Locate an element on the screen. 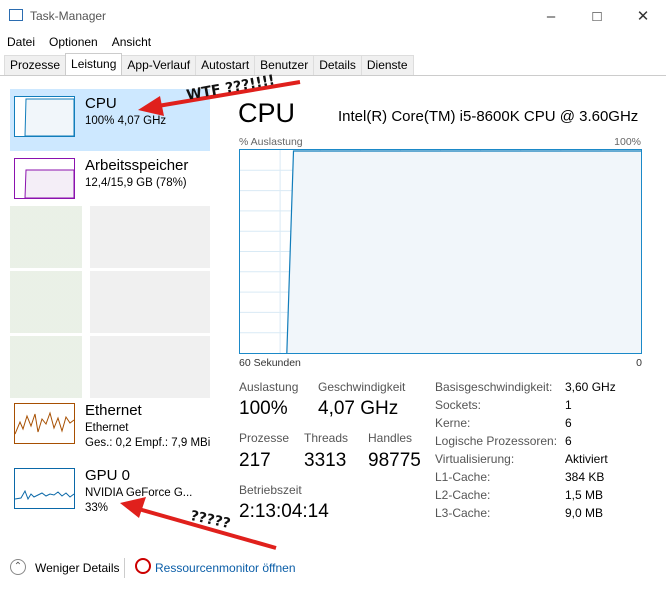  cpu-thumbnail-graph is located at coordinates (49, 117).